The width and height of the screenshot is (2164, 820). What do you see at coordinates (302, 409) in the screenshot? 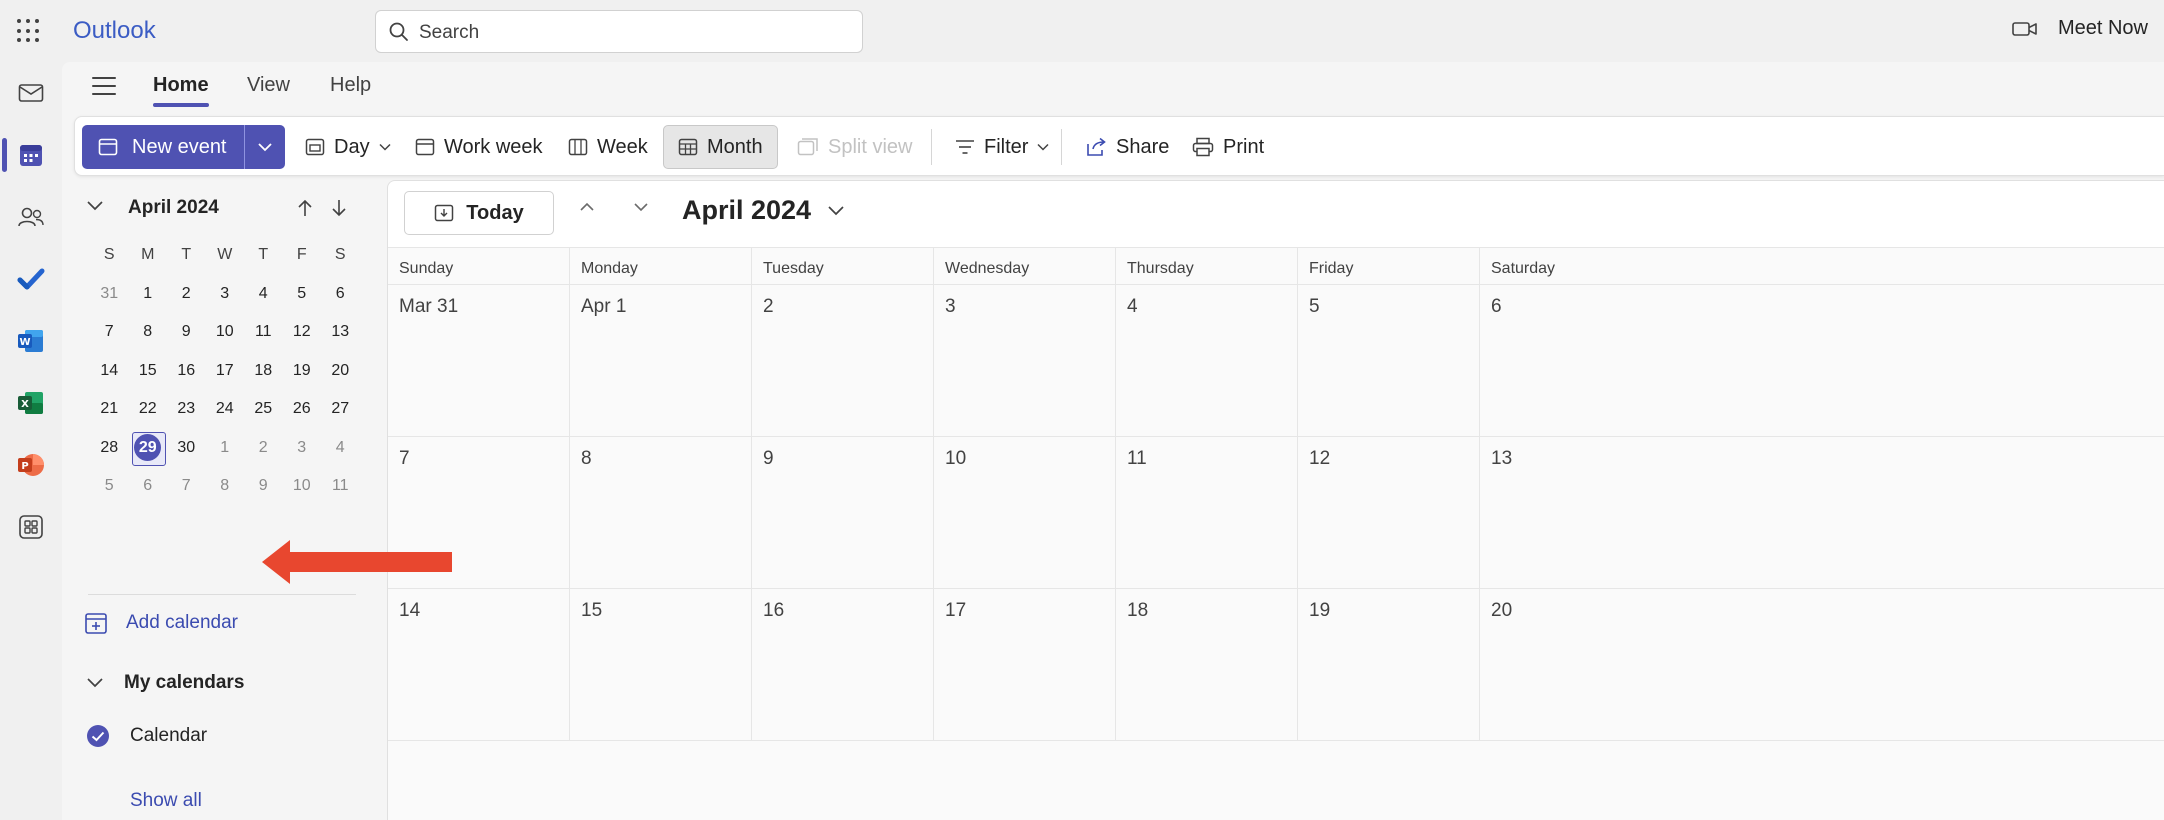
I see `mini-calendar-day: 26` at bounding box center [302, 409].